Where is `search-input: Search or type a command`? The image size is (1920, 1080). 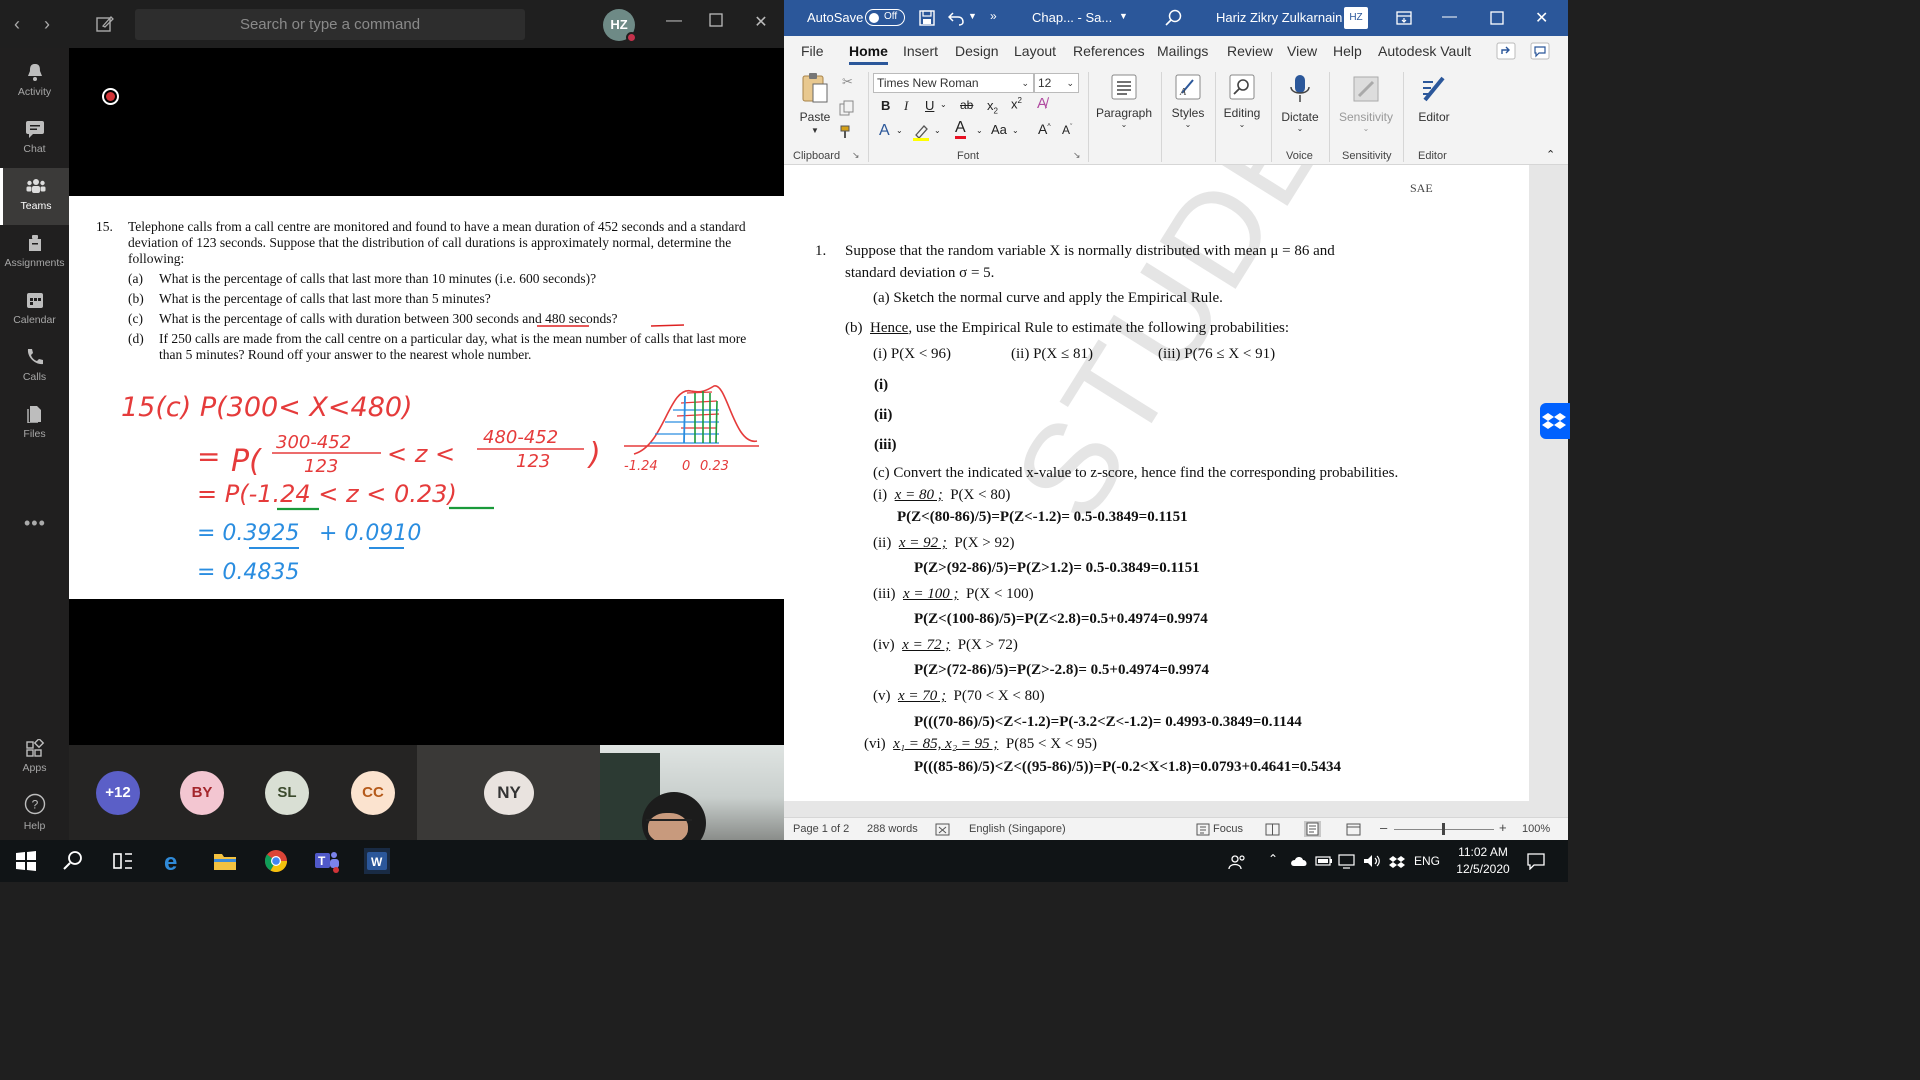
search-input: Search or type a command is located at coordinates (330, 24).